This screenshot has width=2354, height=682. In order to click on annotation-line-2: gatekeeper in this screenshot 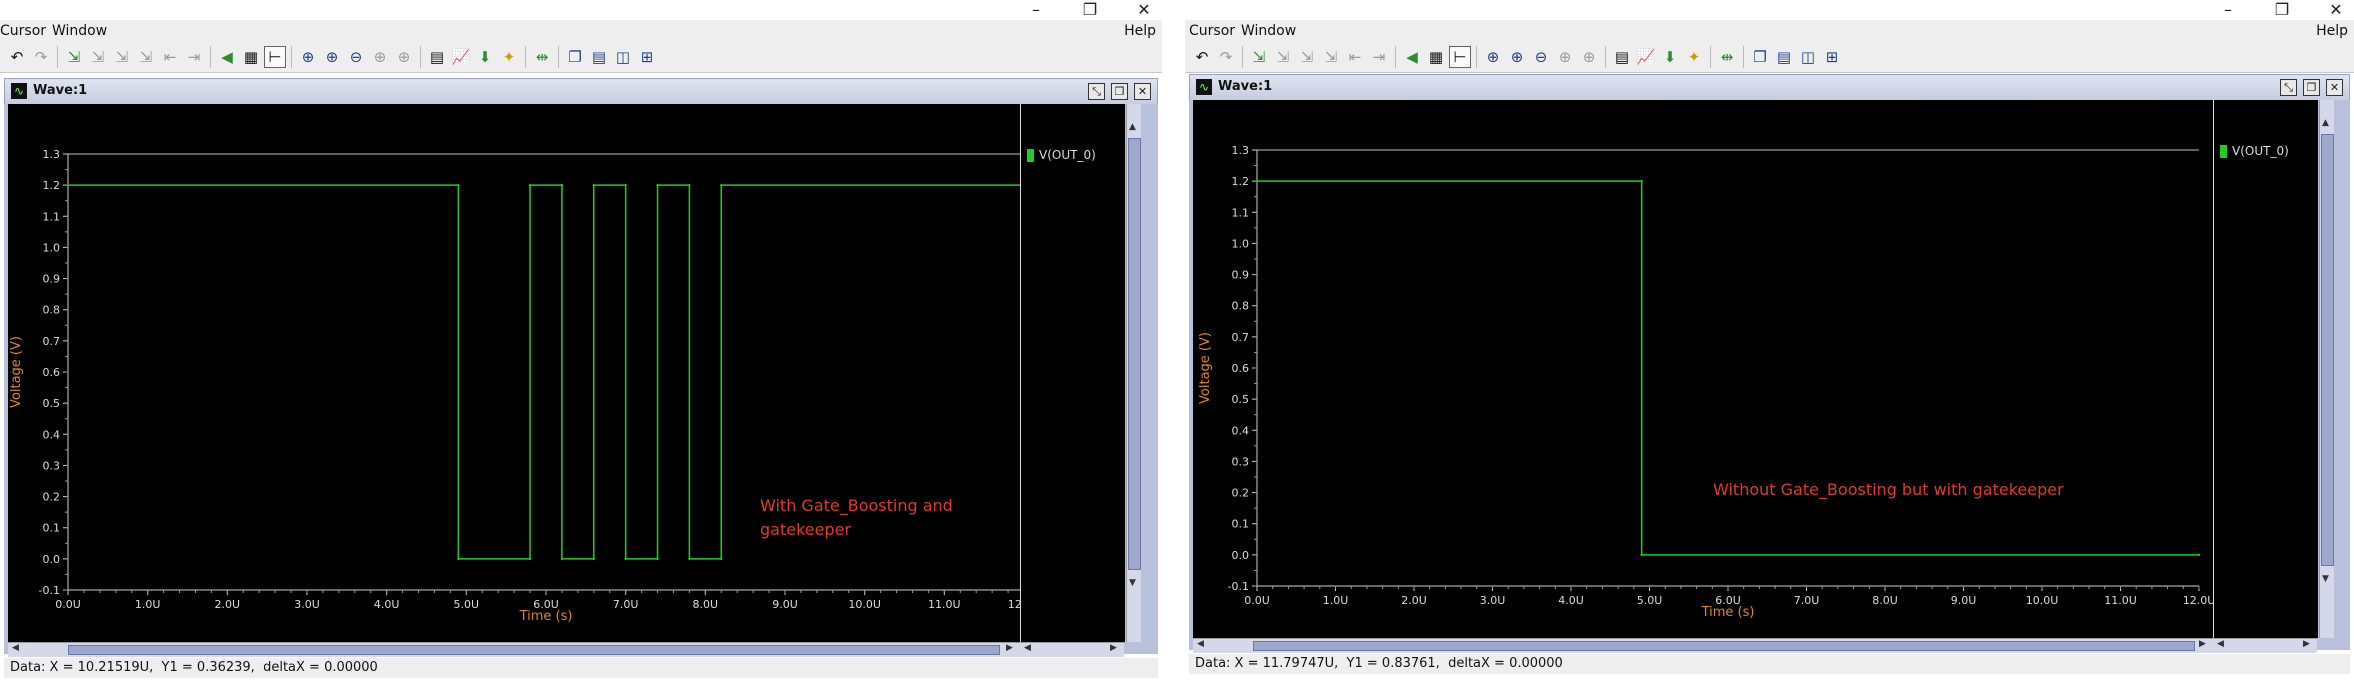, I will do `click(806, 529)`.